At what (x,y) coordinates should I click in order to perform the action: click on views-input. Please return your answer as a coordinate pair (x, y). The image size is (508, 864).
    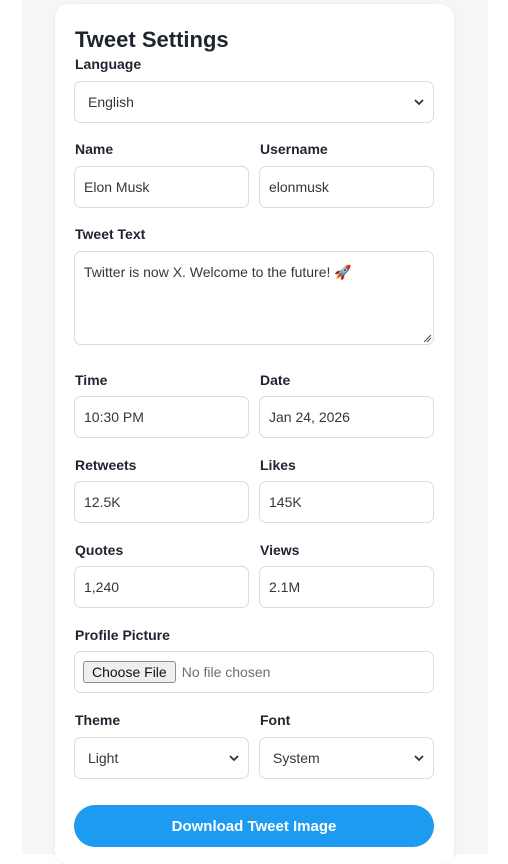
    Looking at the image, I should click on (346, 587).